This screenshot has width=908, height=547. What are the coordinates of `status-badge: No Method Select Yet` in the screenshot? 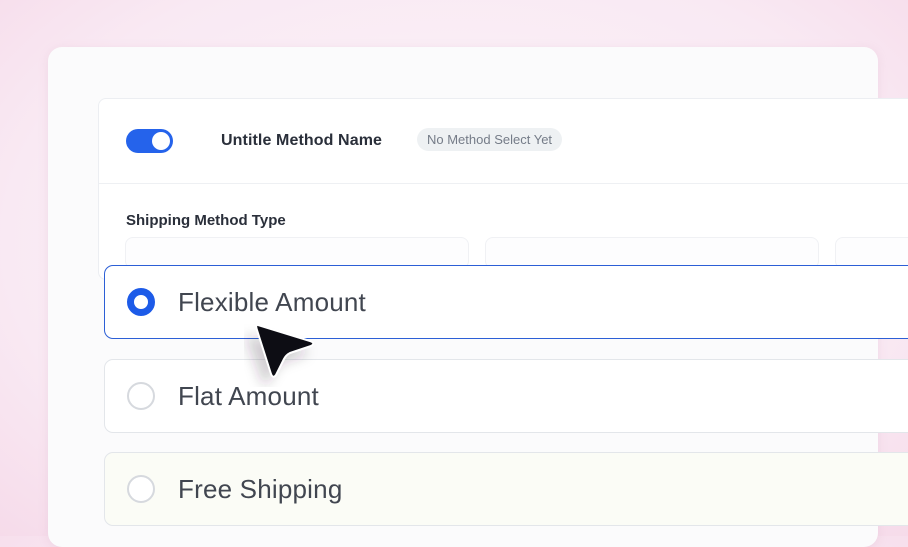 It's located at (490, 139).